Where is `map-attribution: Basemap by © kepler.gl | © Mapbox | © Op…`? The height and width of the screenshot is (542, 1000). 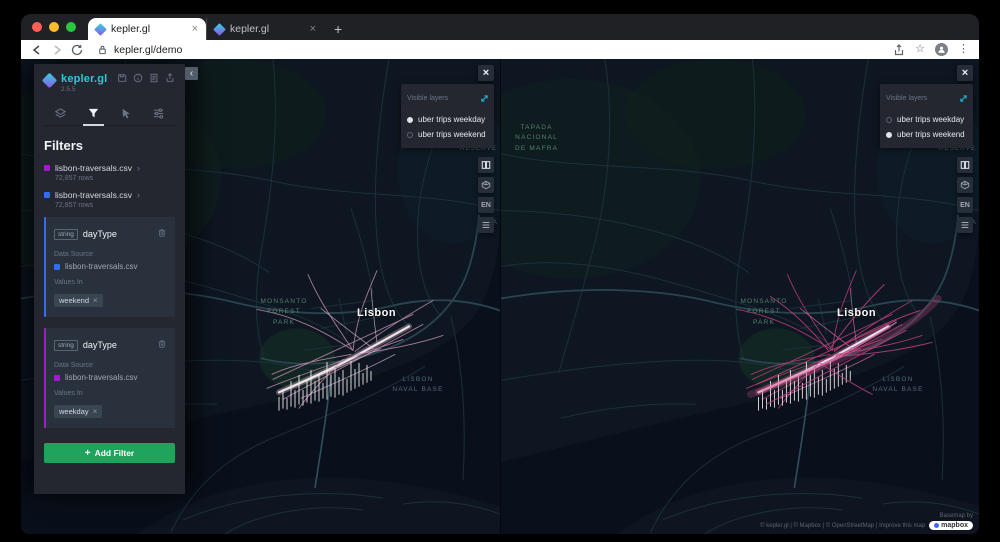 map-attribution: Basemap by © kepler.gl | © Mapbox | © Op… is located at coordinates (866, 521).